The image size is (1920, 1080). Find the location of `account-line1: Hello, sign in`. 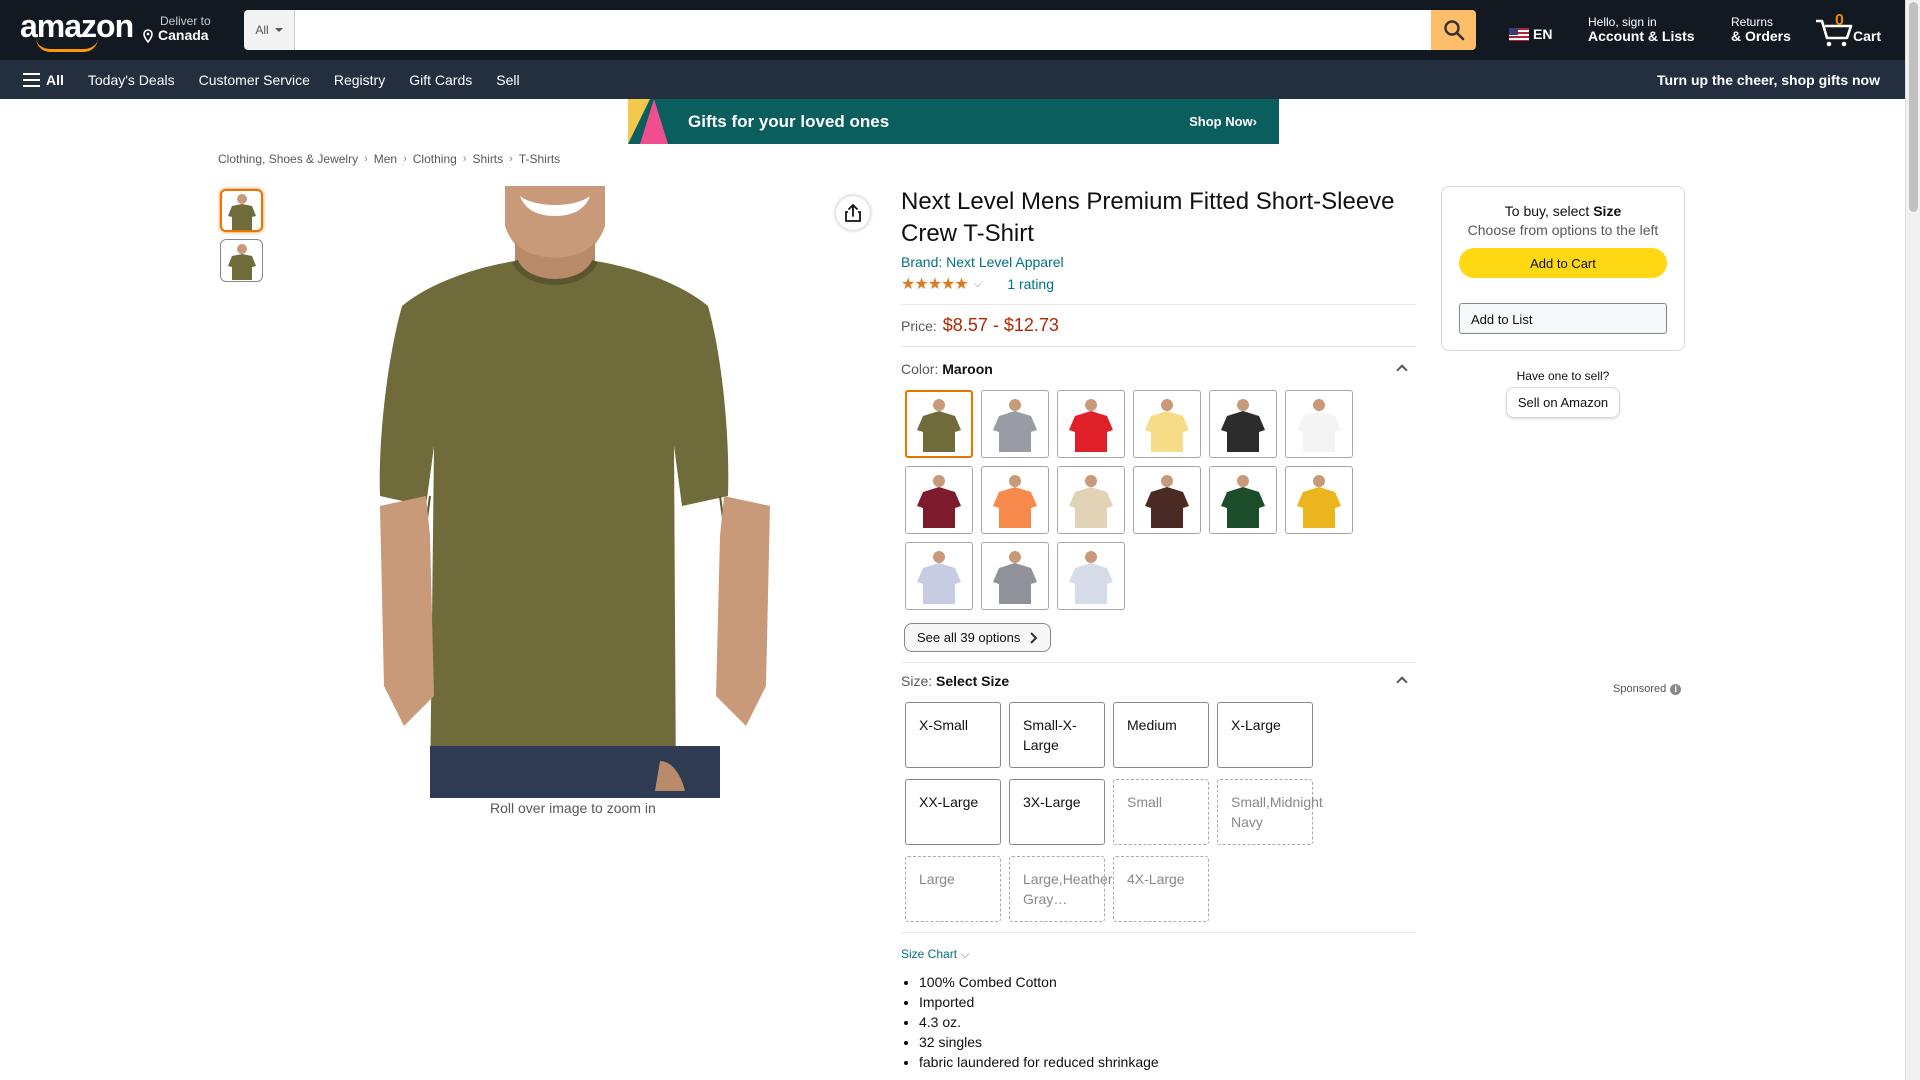

account-line1: Hello, sign in is located at coordinates (1622, 22).